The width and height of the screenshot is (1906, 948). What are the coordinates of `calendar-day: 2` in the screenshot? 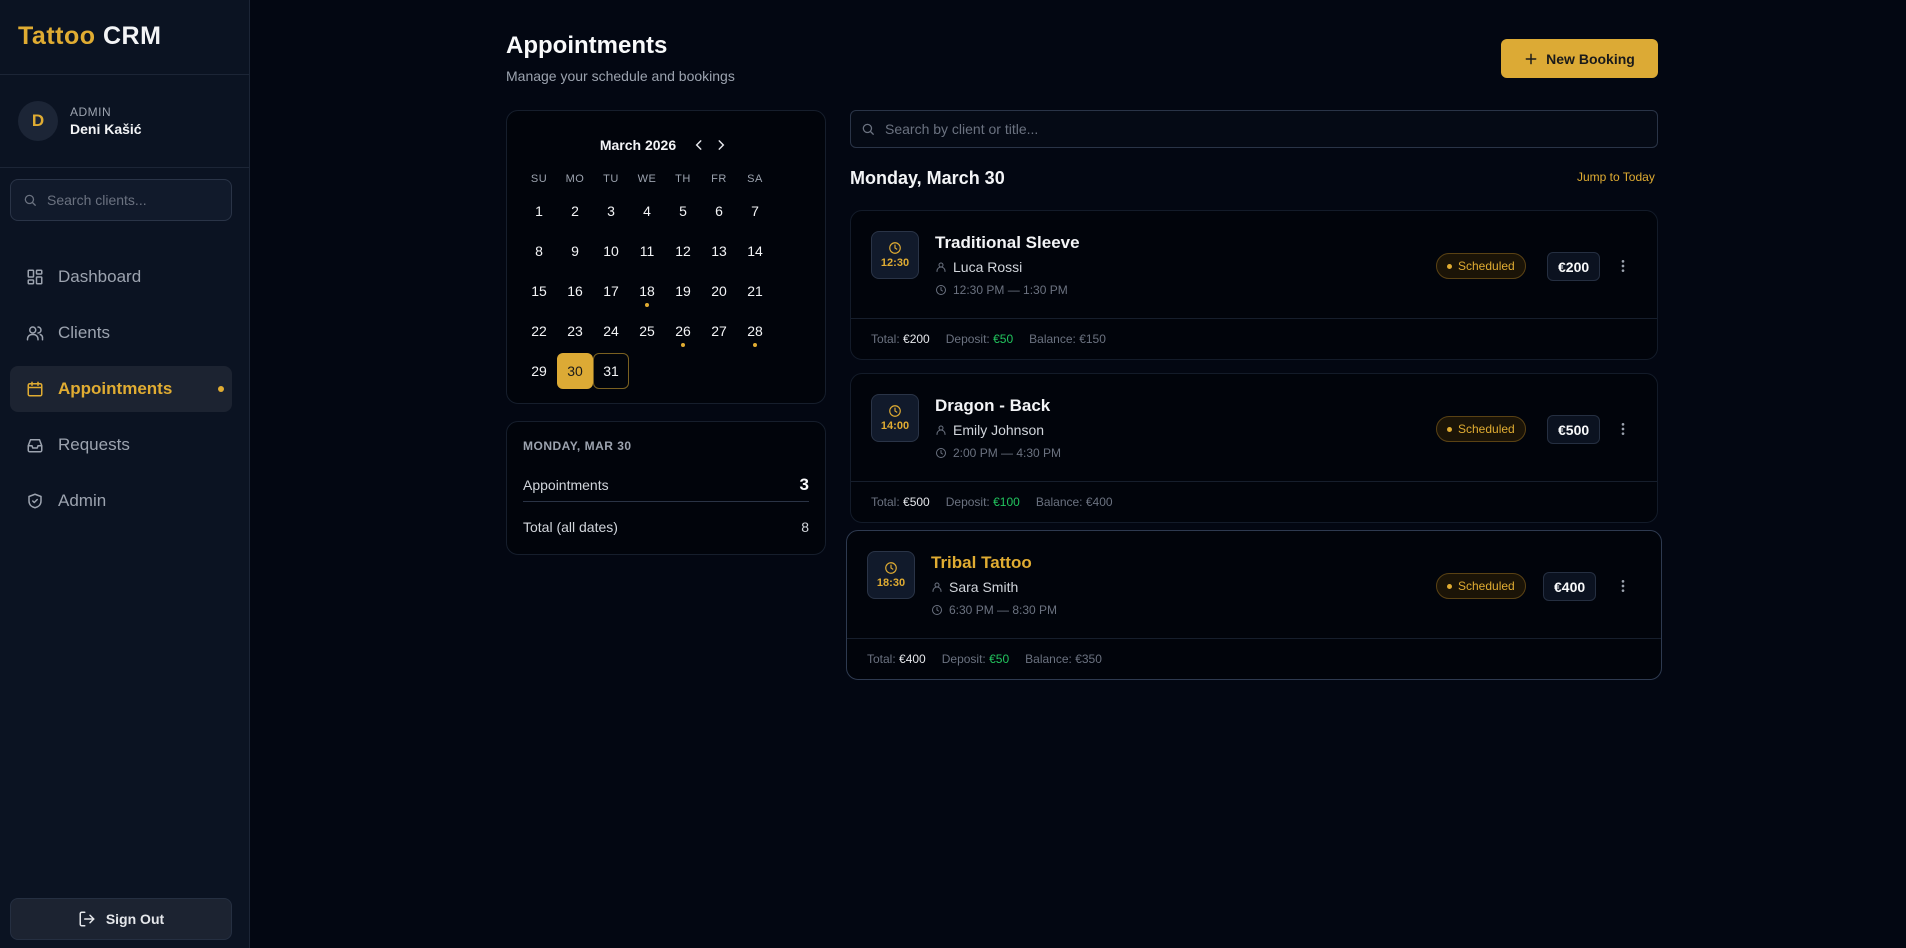 It's located at (575, 211).